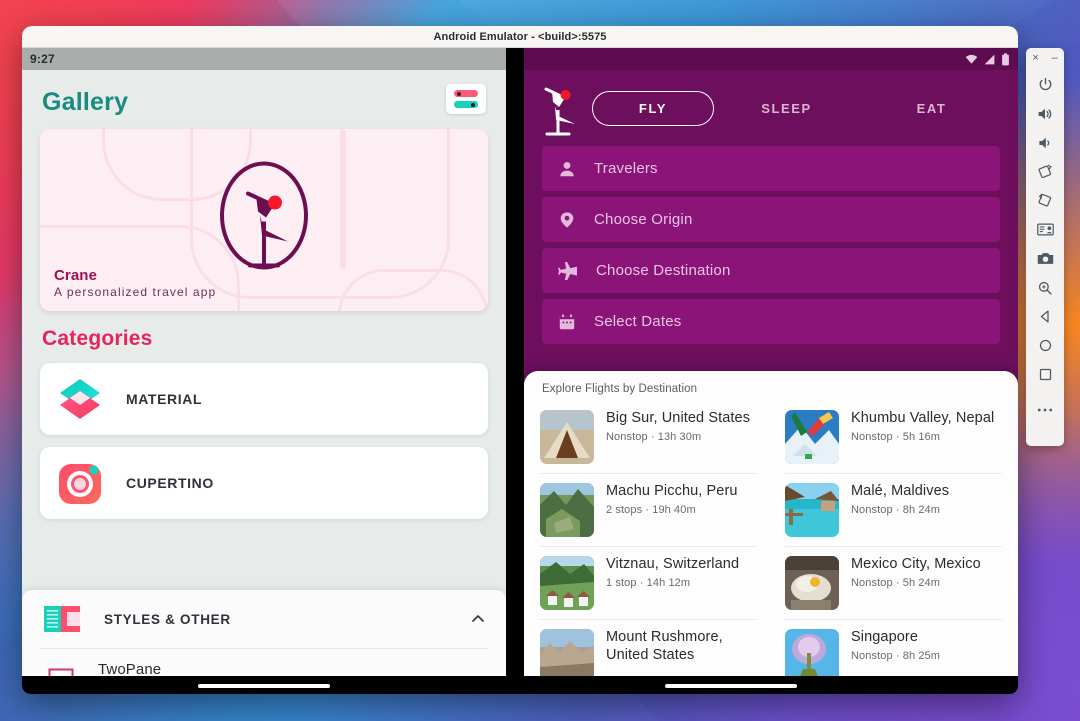 This screenshot has height=721, width=1080. Describe the element at coordinates (567, 437) in the screenshot. I see `tent-desert-thumb` at that location.